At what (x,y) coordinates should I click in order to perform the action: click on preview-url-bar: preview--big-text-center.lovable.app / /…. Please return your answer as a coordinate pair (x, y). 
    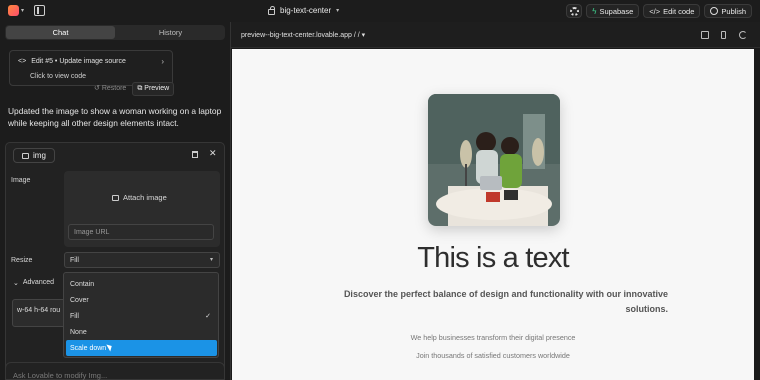
    Looking at the image, I should click on (495, 35).